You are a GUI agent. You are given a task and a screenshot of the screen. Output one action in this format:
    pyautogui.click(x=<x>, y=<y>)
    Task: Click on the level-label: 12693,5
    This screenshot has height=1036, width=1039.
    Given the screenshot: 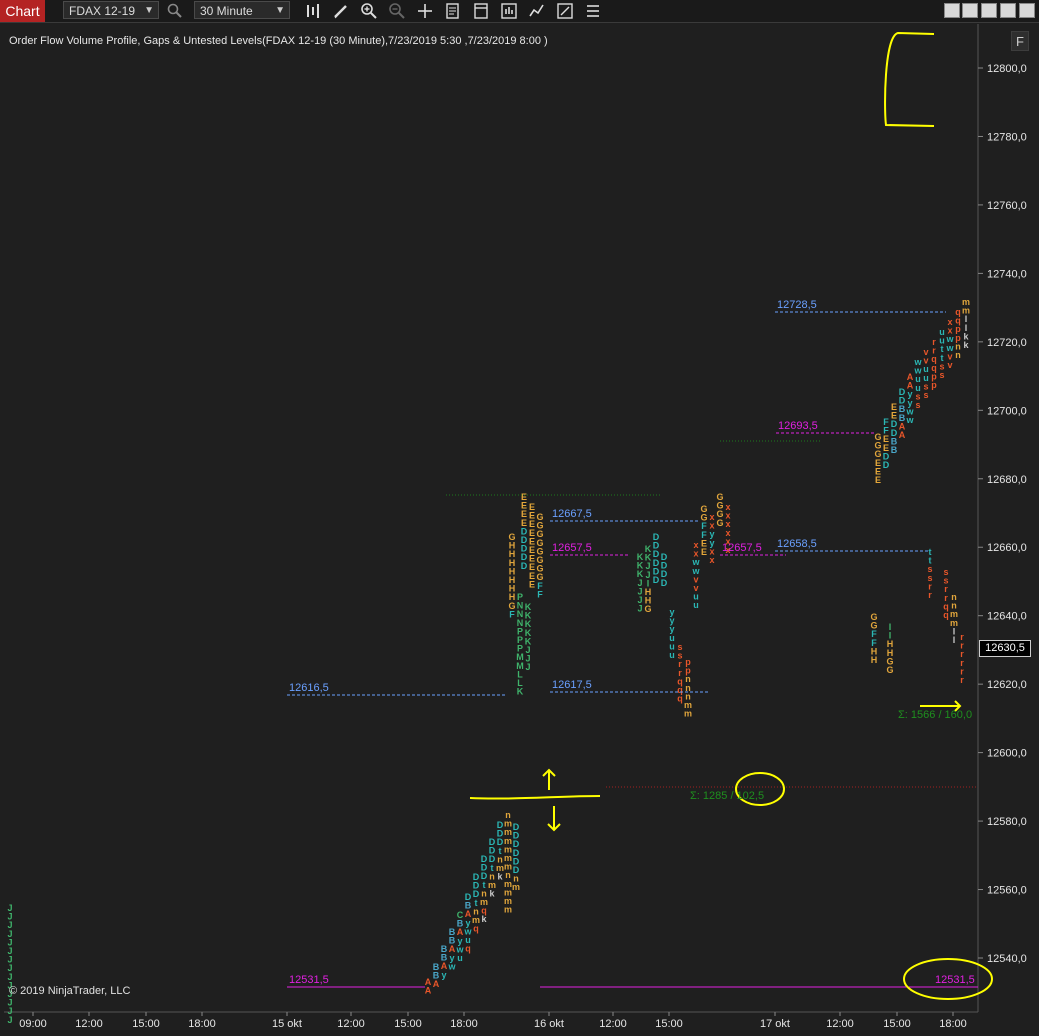 What is the action you would take?
    pyautogui.click(x=798, y=426)
    